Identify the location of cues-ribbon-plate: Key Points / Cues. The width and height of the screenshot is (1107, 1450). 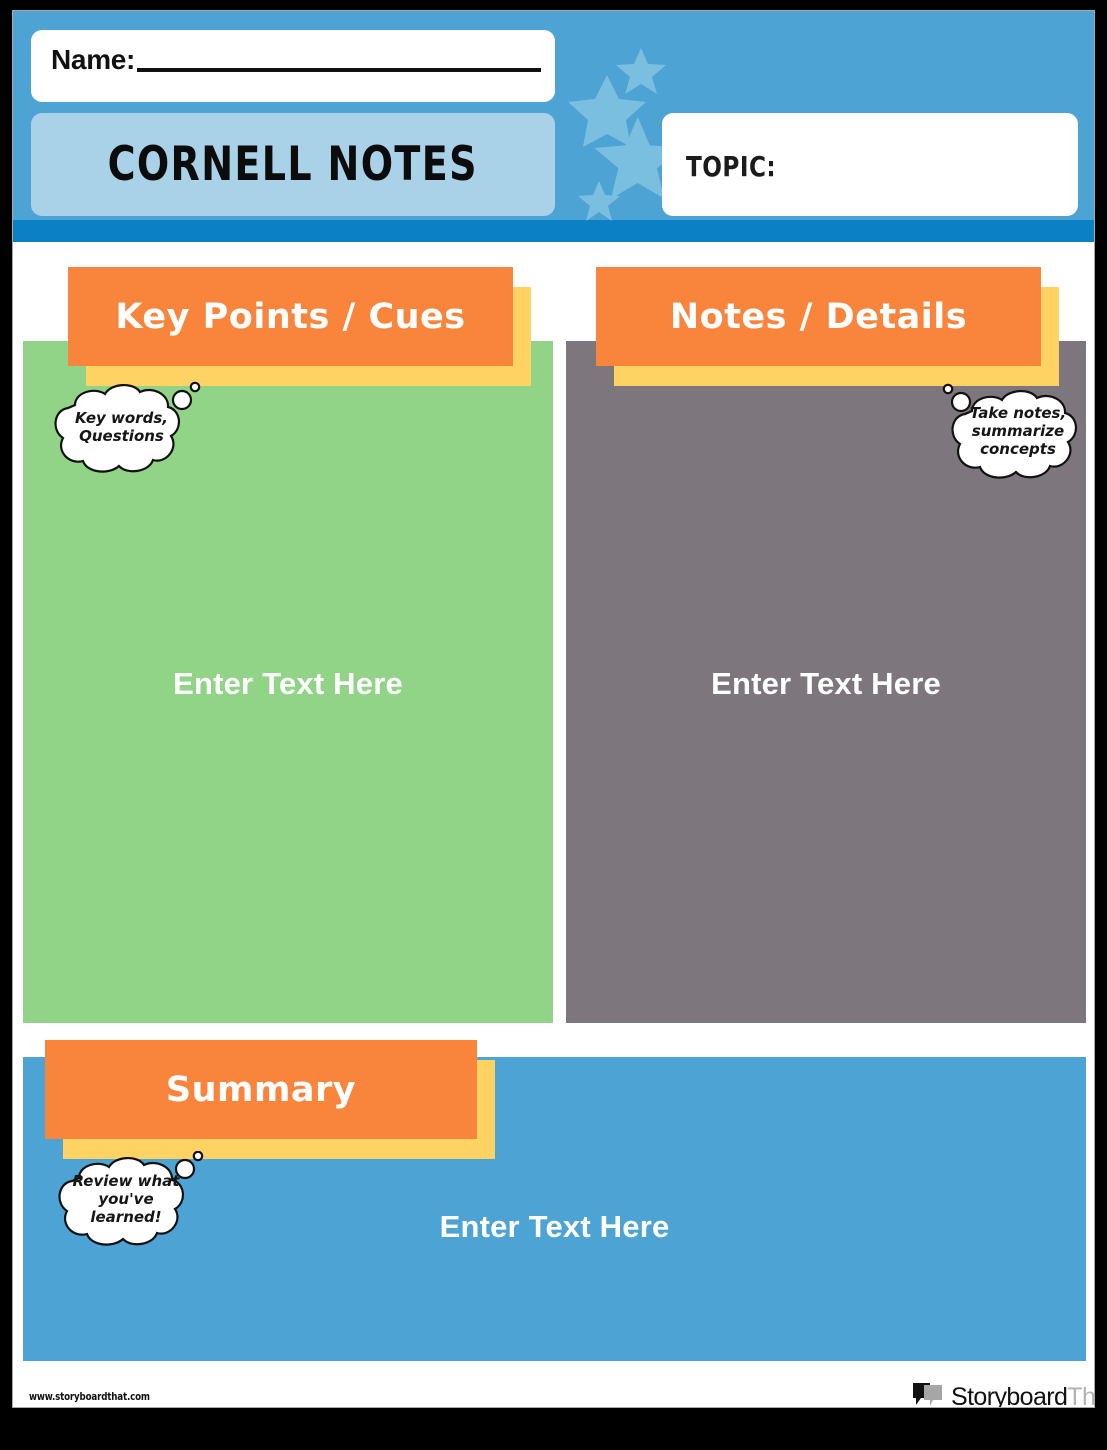
(290, 316).